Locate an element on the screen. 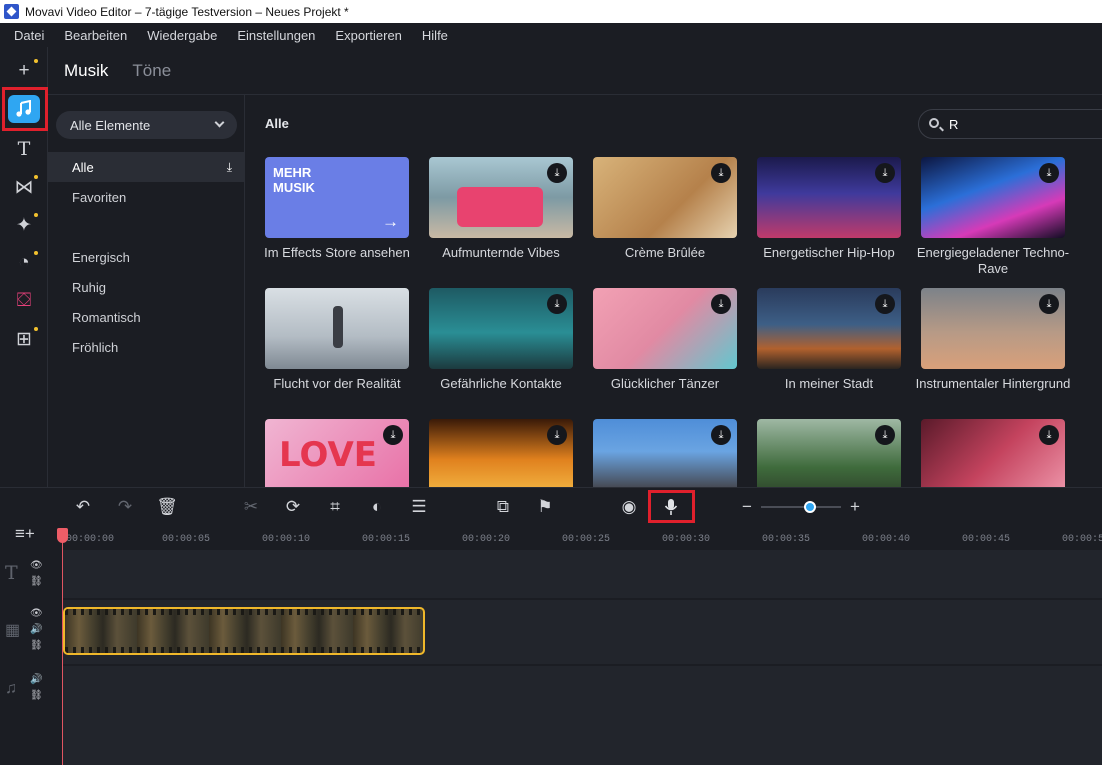 This screenshot has height=765, width=1102. ruler-label: 00:00:05 is located at coordinates (186, 539).